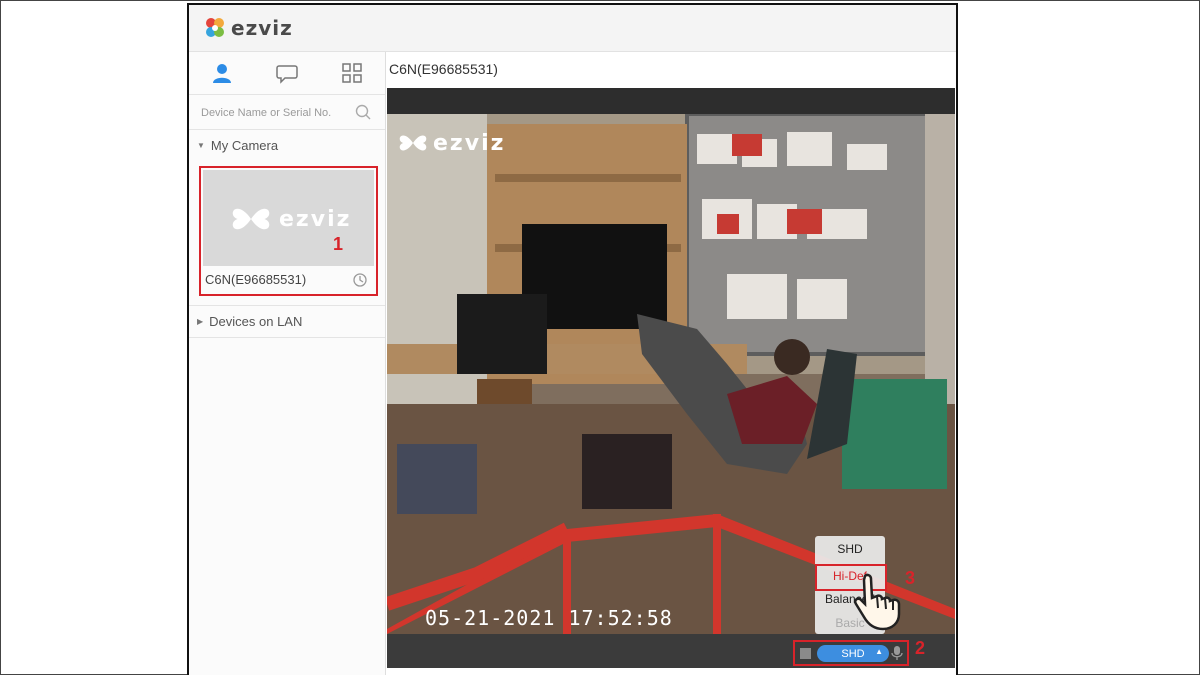 The image size is (1200, 675). Describe the element at coordinates (256, 321) in the screenshot. I see `group-label-devices-on-lan: Devices on LAN` at that location.